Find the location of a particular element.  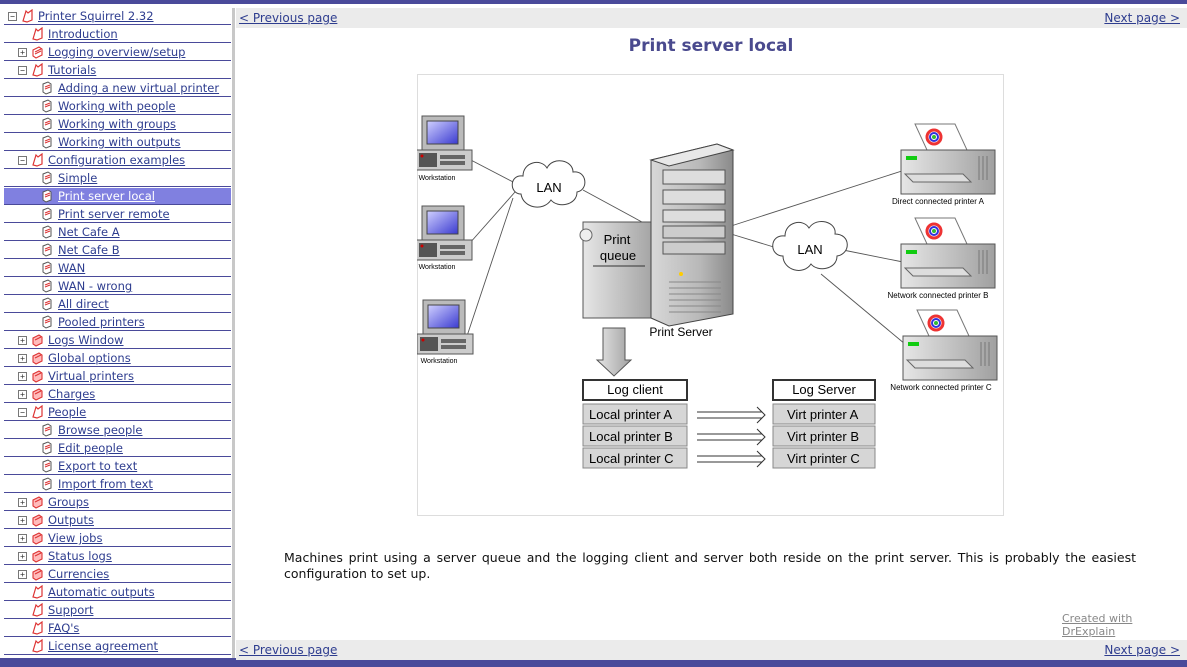

tree-item-label: Outputs is located at coordinates (71, 520).